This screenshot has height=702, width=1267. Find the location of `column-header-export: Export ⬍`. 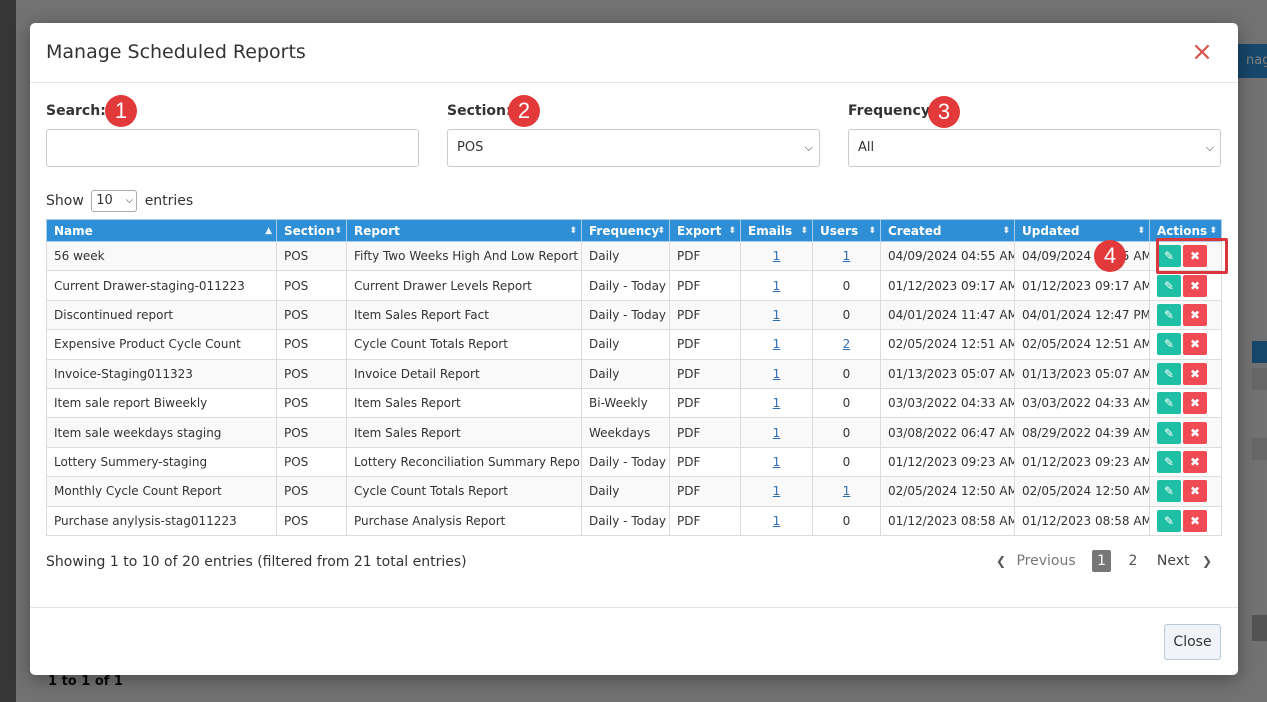

column-header-export: Export ⬍ is located at coordinates (705, 230).